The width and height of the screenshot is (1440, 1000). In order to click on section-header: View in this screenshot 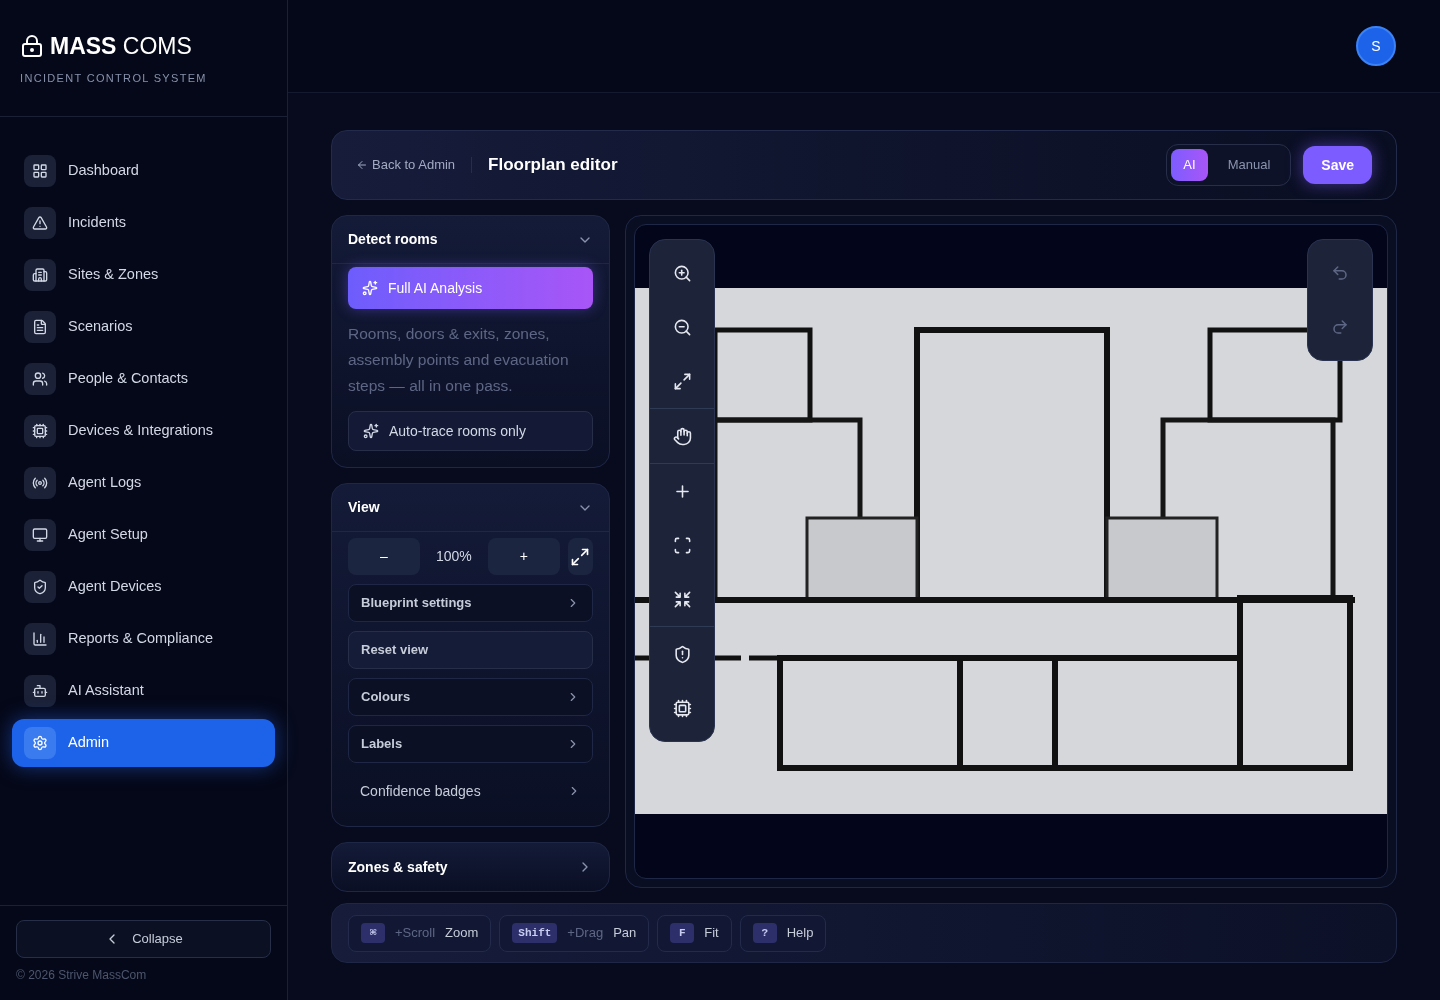, I will do `click(470, 508)`.